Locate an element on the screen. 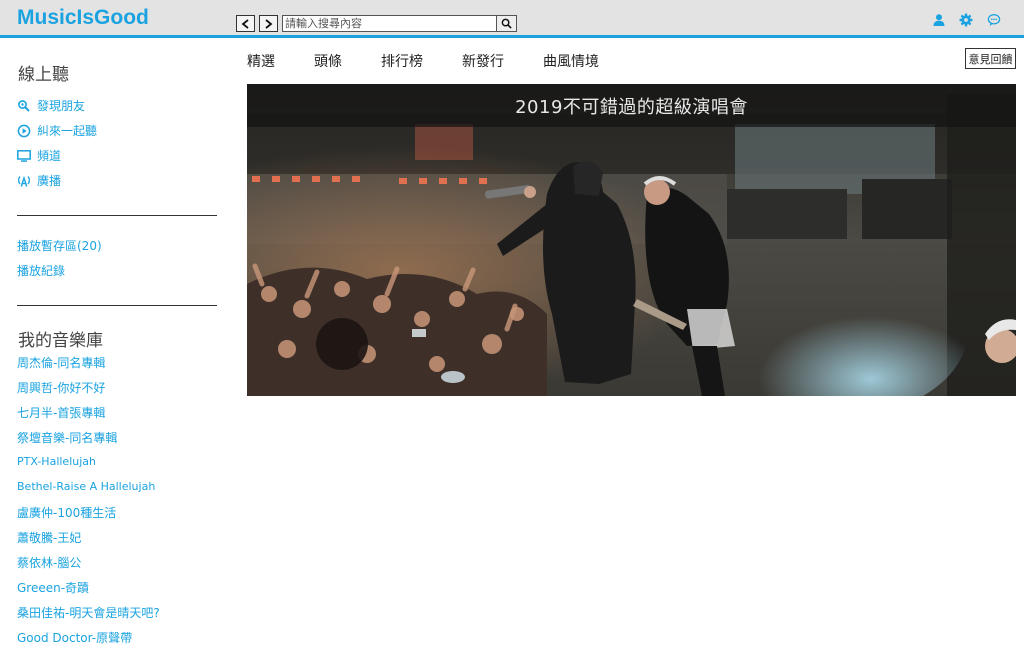 This screenshot has width=1024, height=653. sidebar-item-label: 糾來一起聽 is located at coordinates (67, 131).